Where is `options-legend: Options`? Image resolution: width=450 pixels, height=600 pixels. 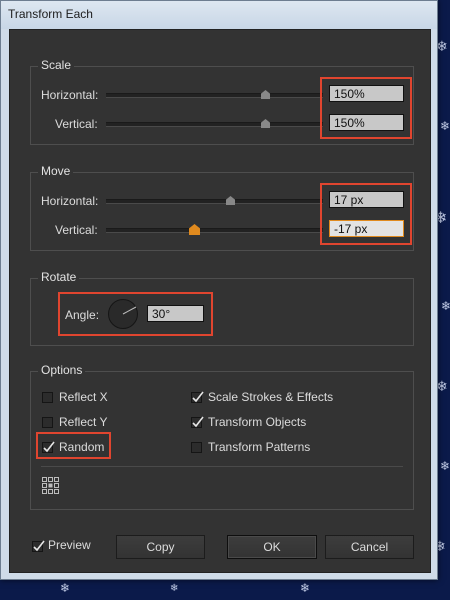
options-legend: Options is located at coordinates (62, 370).